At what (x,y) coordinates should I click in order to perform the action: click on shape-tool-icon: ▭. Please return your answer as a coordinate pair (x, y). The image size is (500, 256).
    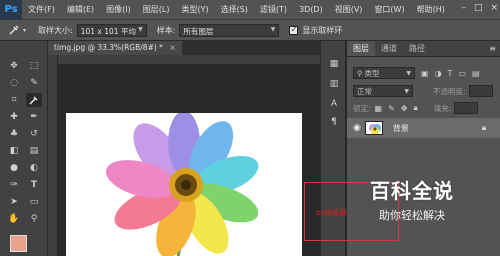
    Looking at the image, I should click on (34, 202).